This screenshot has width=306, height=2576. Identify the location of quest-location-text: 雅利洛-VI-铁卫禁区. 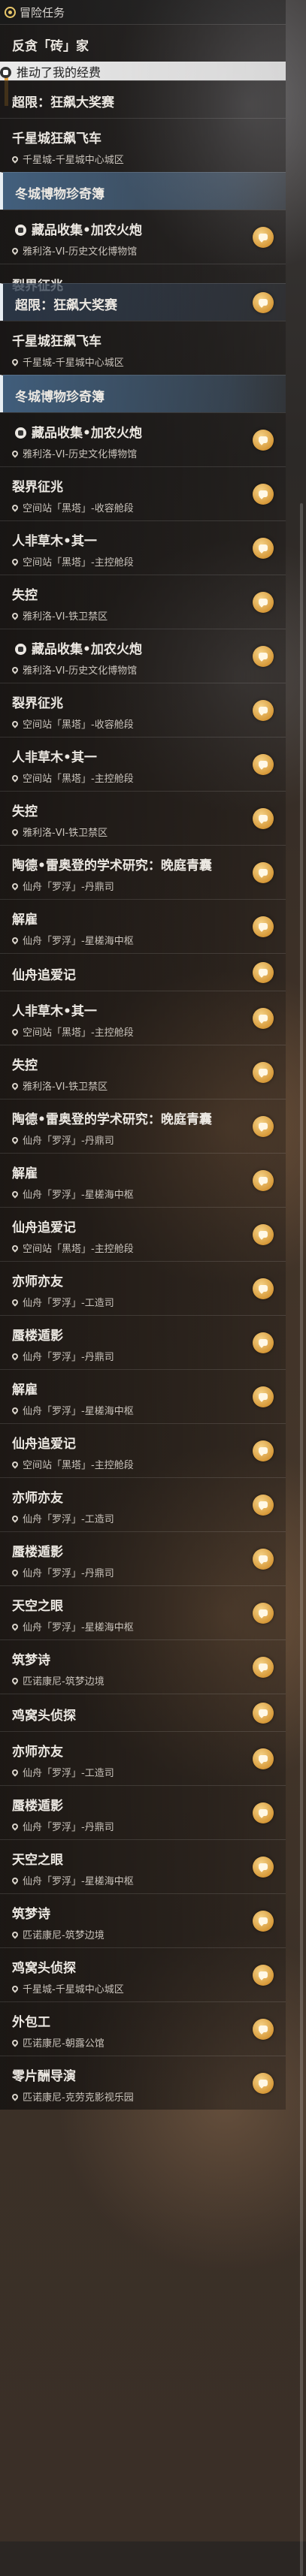
(65, 617).